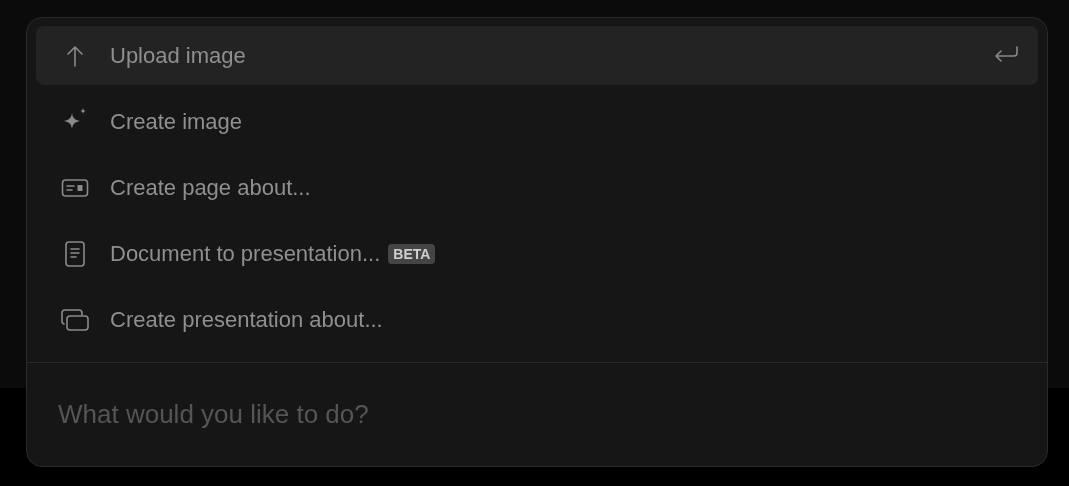 The height and width of the screenshot is (486, 1069). What do you see at coordinates (412, 253) in the screenshot?
I see `beta-badge: BETA` at bounding box center [412, 253].